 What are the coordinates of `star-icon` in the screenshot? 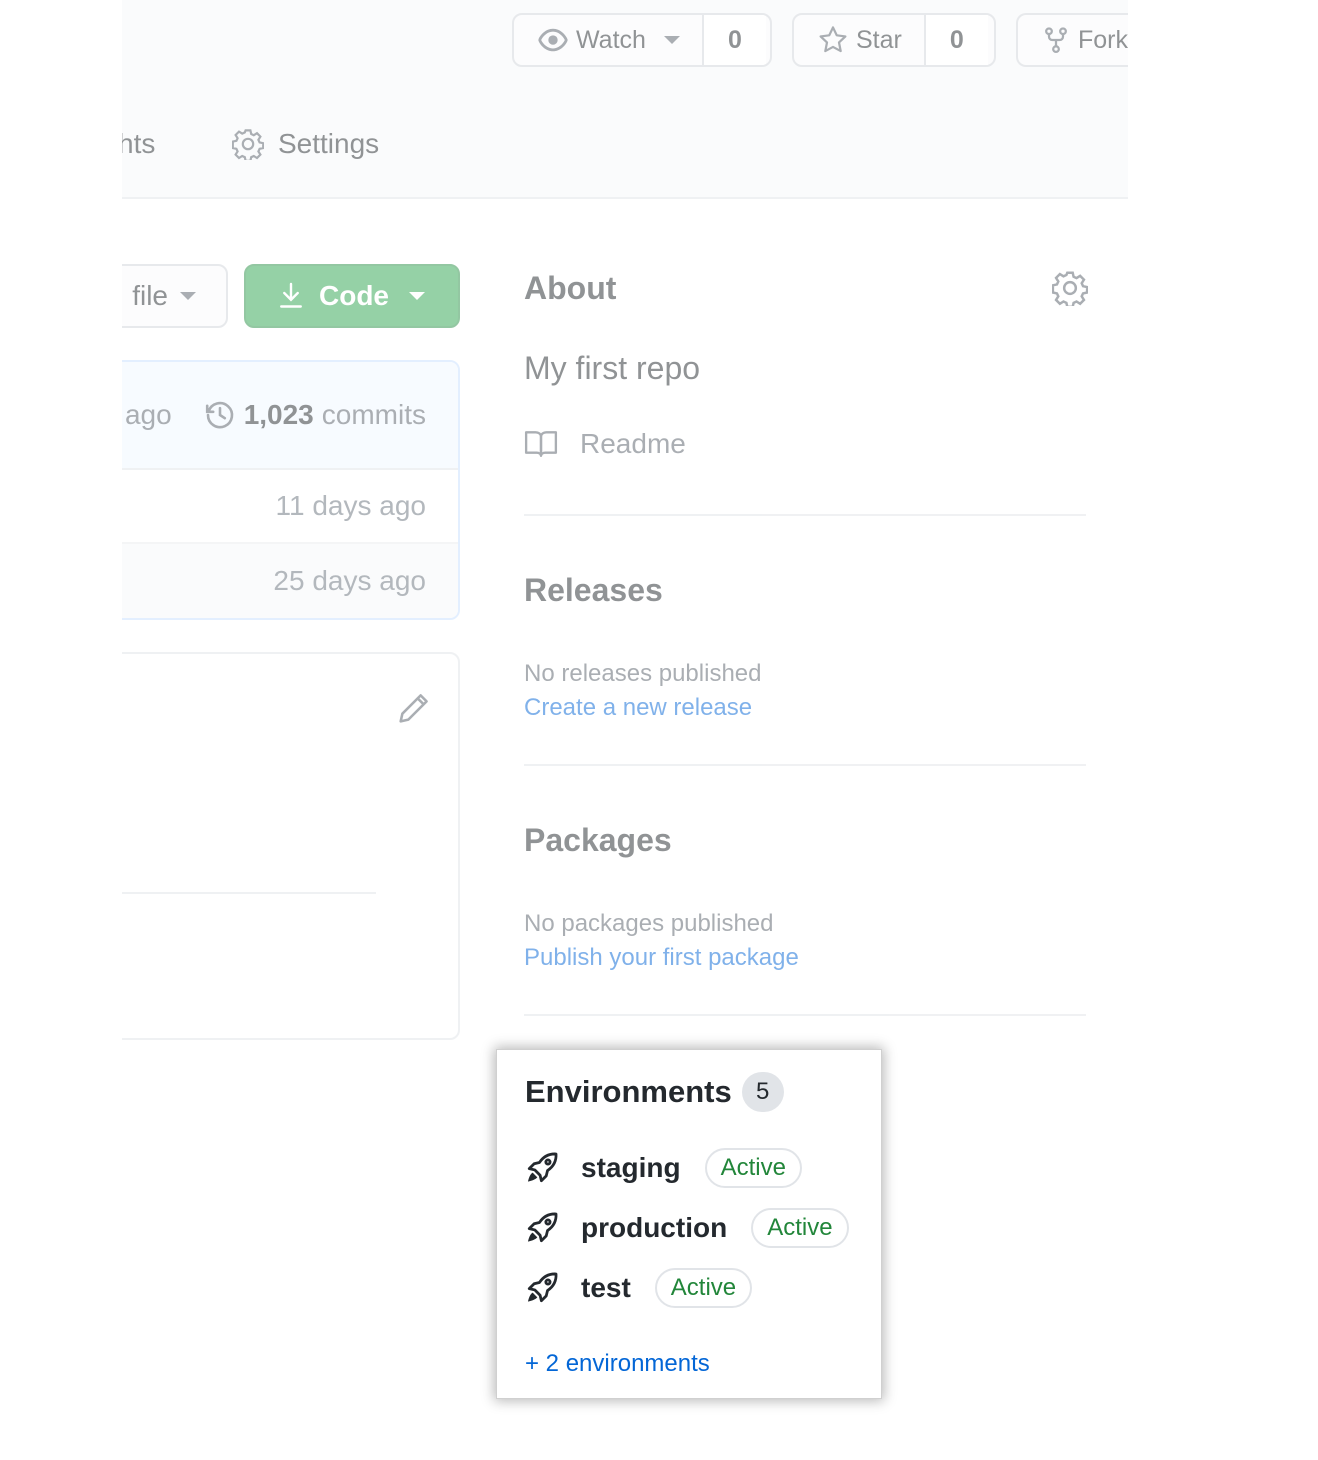 It's located at (833, 40).